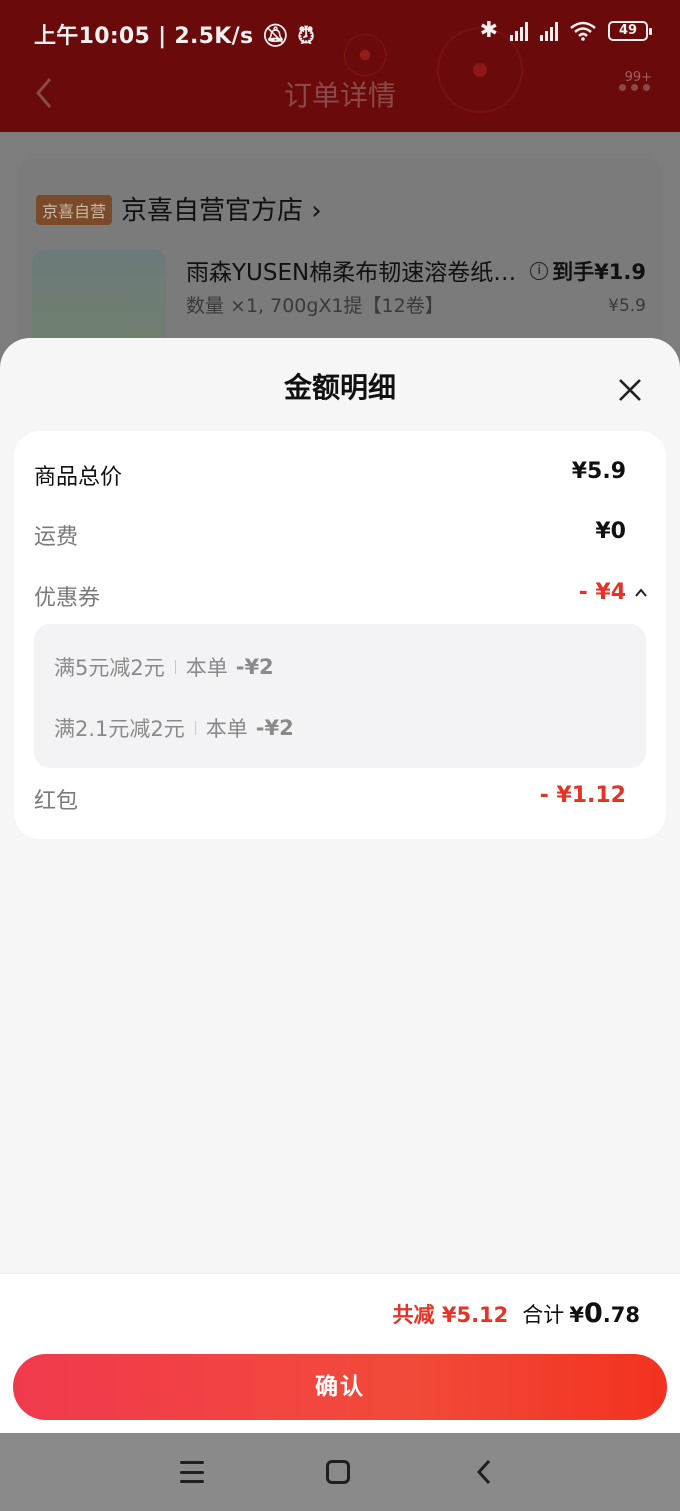 Image resolution: width=680 pixels, height=1511 pixels. I want to click on page-header: 上午10:05 | 2.5K/s 🔕︎ ⏰︎ ✱ 49 订单详情 99+, so click(340, 66).